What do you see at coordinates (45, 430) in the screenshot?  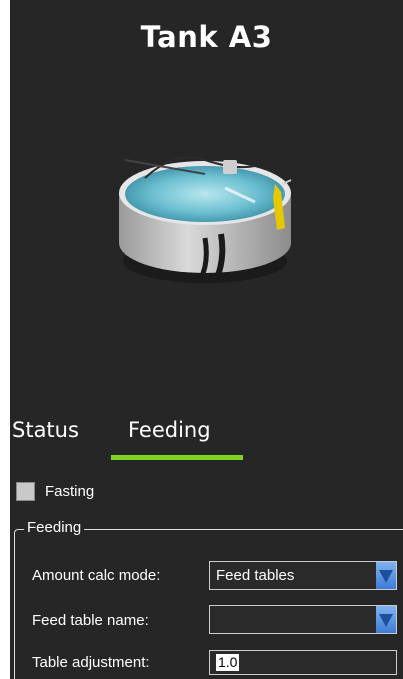 I see `tab-status: Status` at bounding box center [45, 430].